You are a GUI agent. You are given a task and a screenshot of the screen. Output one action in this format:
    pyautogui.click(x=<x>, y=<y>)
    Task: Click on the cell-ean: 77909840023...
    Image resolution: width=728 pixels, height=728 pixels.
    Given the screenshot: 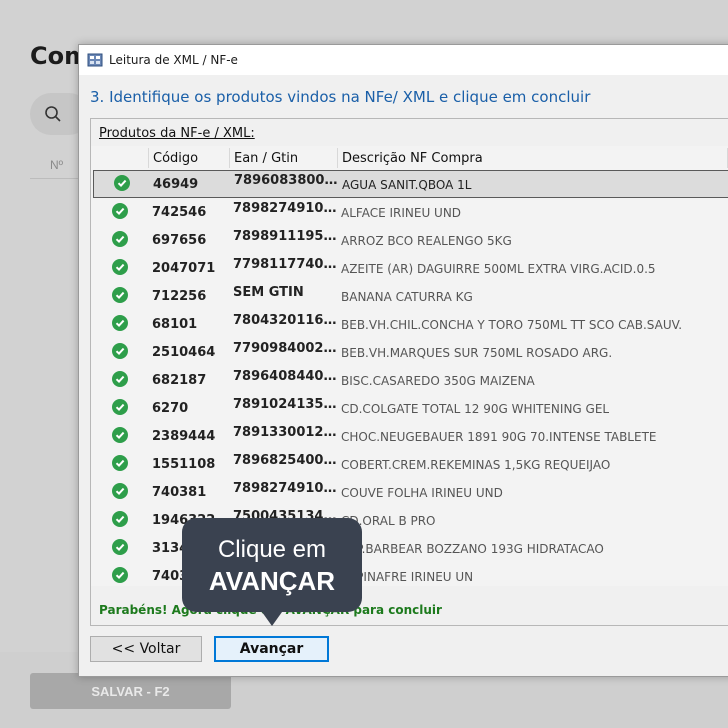 What is the action you would take?
    pyautogui.click(x=285, y=348)
    